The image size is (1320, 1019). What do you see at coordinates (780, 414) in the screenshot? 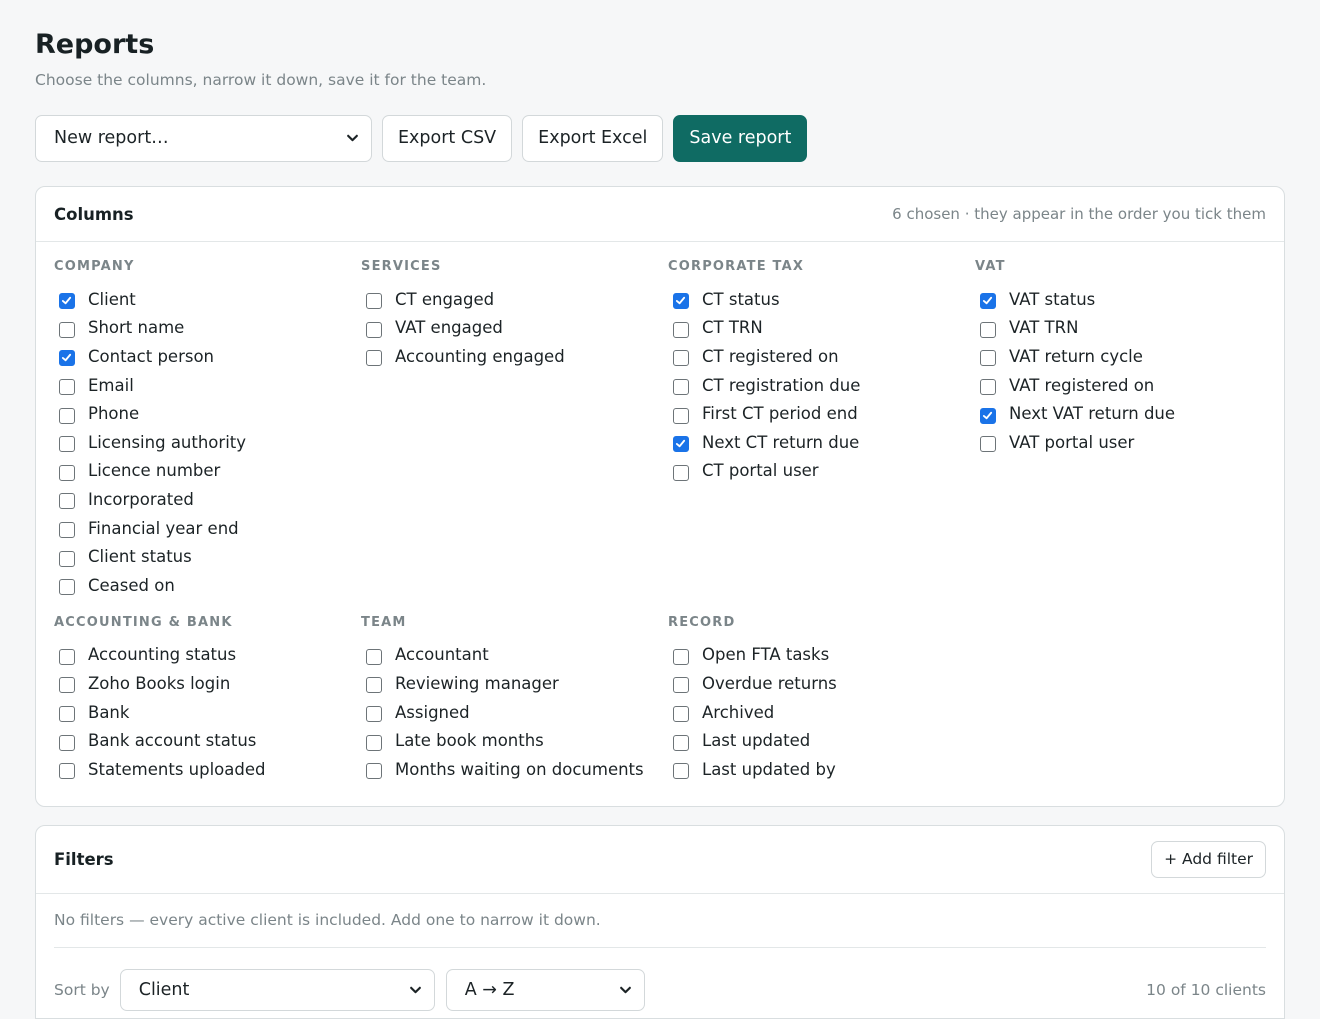
I see `column-option-label: First CT period end` at bounding box center [780, 414].